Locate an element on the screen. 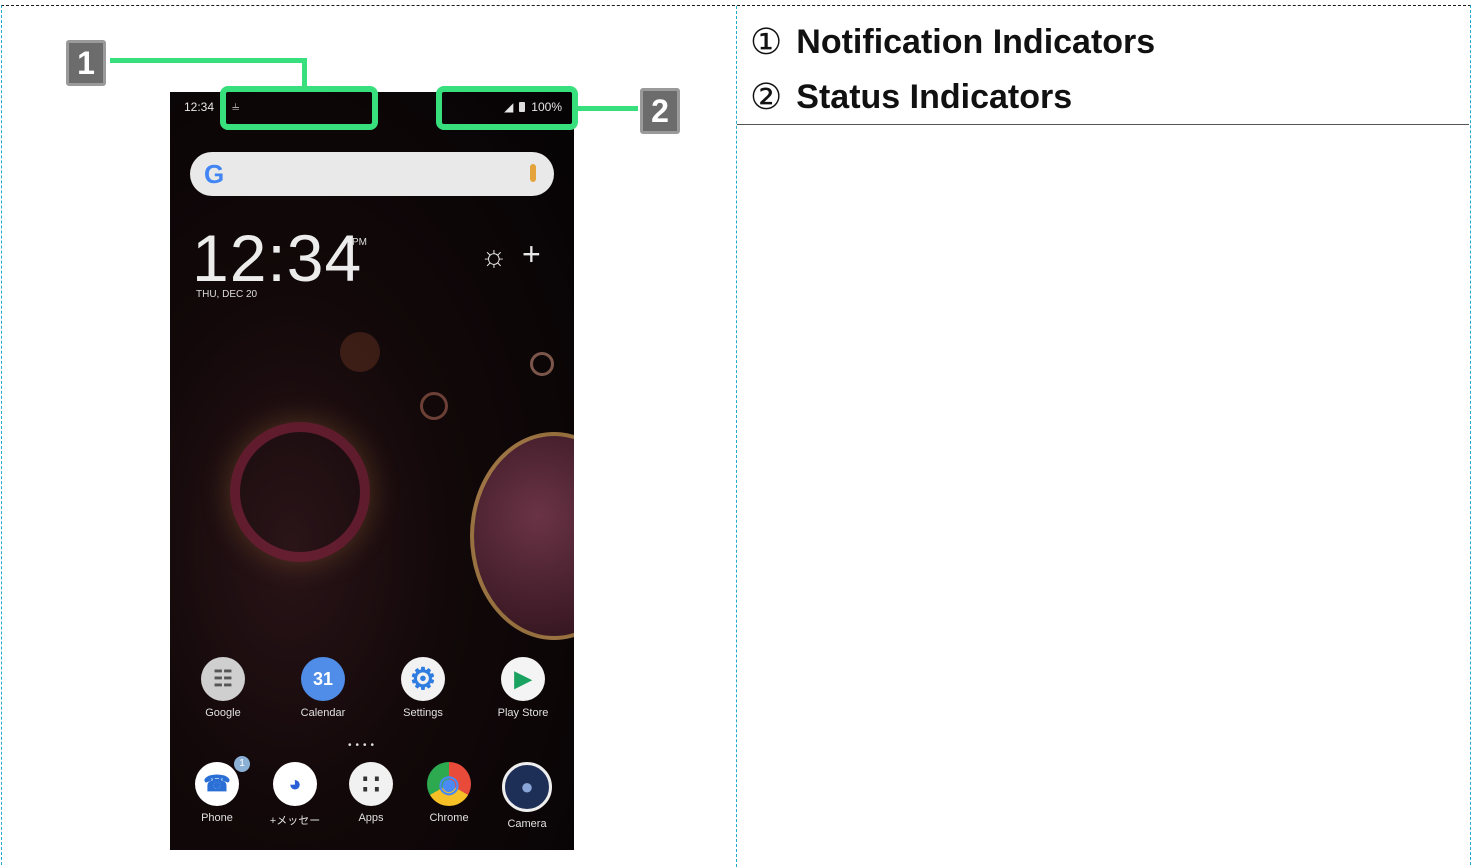 This screenshot has height=867, width=1475. camera-icon: ● is located at coordinates (527, 787).